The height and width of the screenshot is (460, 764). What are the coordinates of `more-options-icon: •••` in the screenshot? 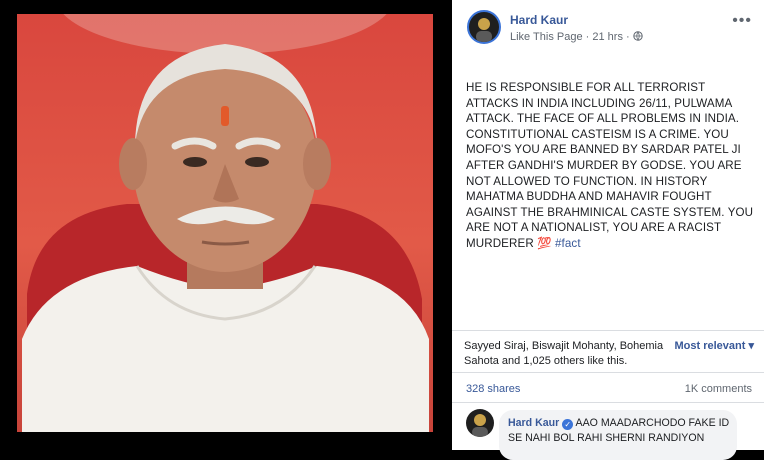 It's located at (742, 21).